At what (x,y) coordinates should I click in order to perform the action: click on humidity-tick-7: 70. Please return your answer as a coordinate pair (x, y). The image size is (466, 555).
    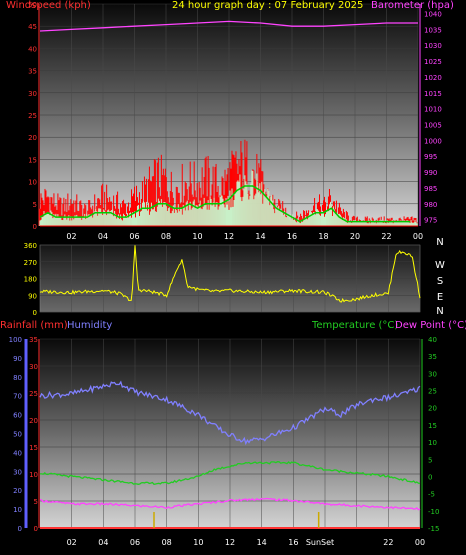
    Looking at the image, I should click on (17, 397).